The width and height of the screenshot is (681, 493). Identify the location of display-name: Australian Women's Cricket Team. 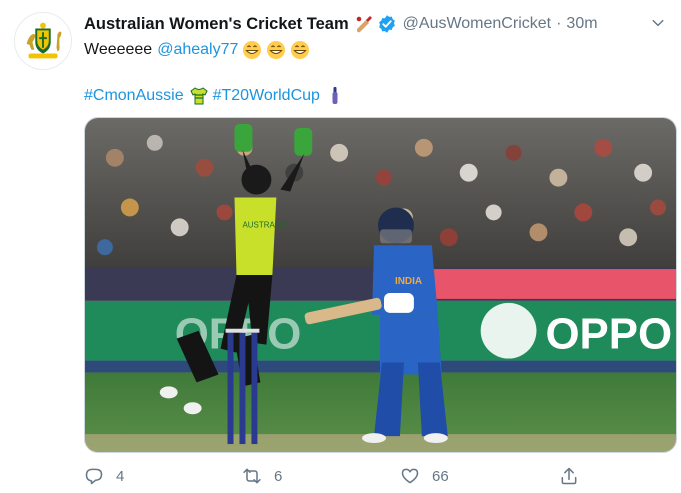
(216, 24).